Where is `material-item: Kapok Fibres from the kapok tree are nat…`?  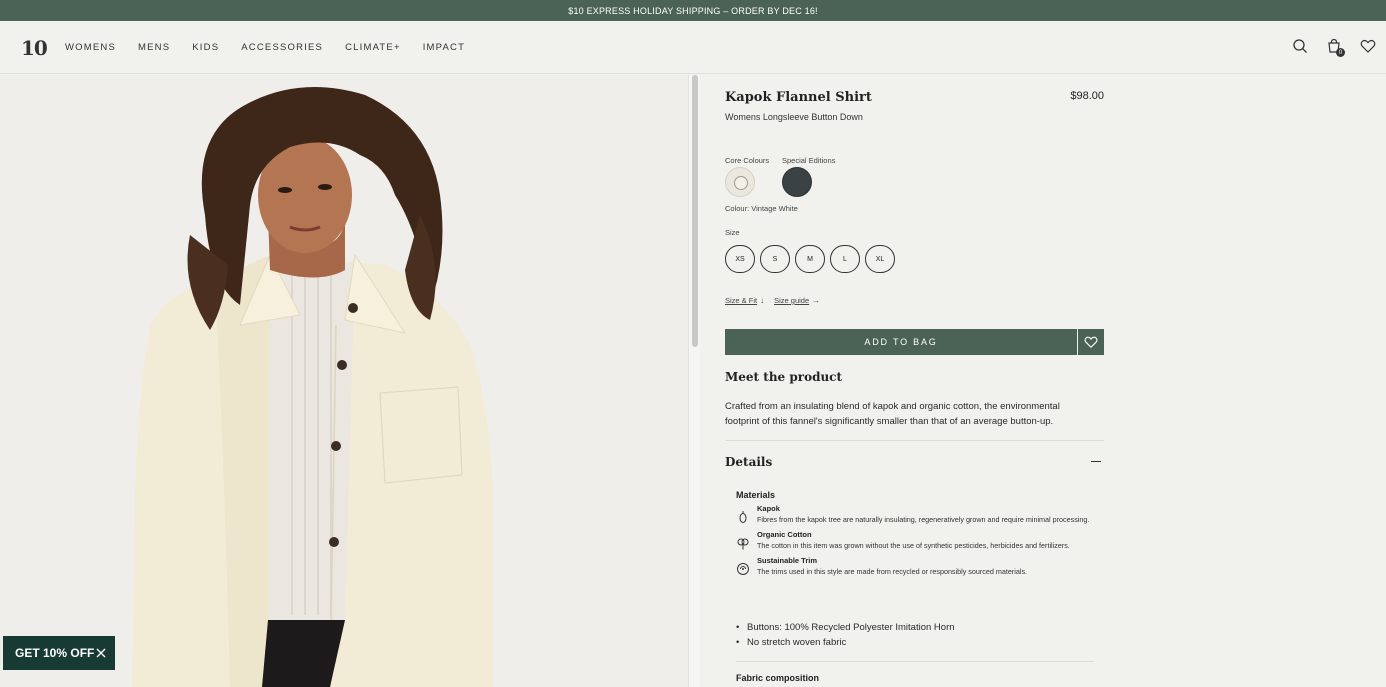
material-item: Kapok Fibres from the kapok tree are nat… is located at coordinates (915, 515).